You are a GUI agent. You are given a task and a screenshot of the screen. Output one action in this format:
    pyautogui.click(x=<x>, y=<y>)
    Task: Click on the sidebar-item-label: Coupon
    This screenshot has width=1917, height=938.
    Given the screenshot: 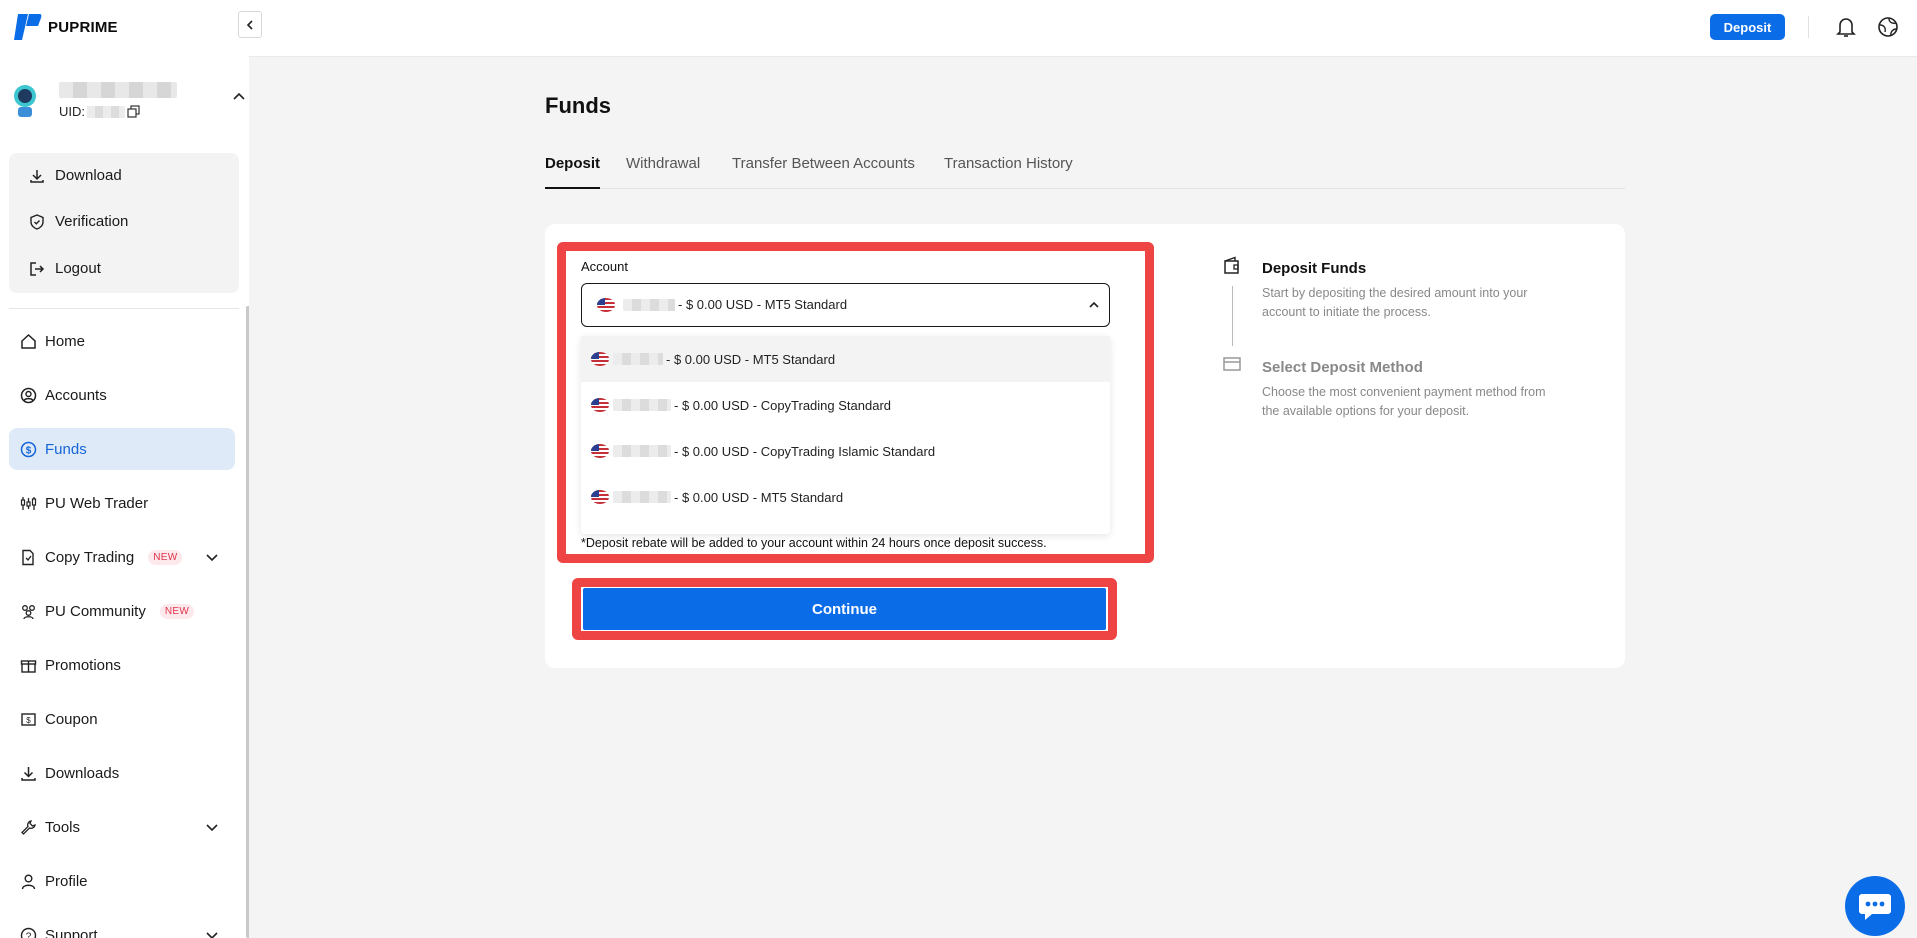 What is the action you would take?
    pyautogui.click(x=71, y=719)
    